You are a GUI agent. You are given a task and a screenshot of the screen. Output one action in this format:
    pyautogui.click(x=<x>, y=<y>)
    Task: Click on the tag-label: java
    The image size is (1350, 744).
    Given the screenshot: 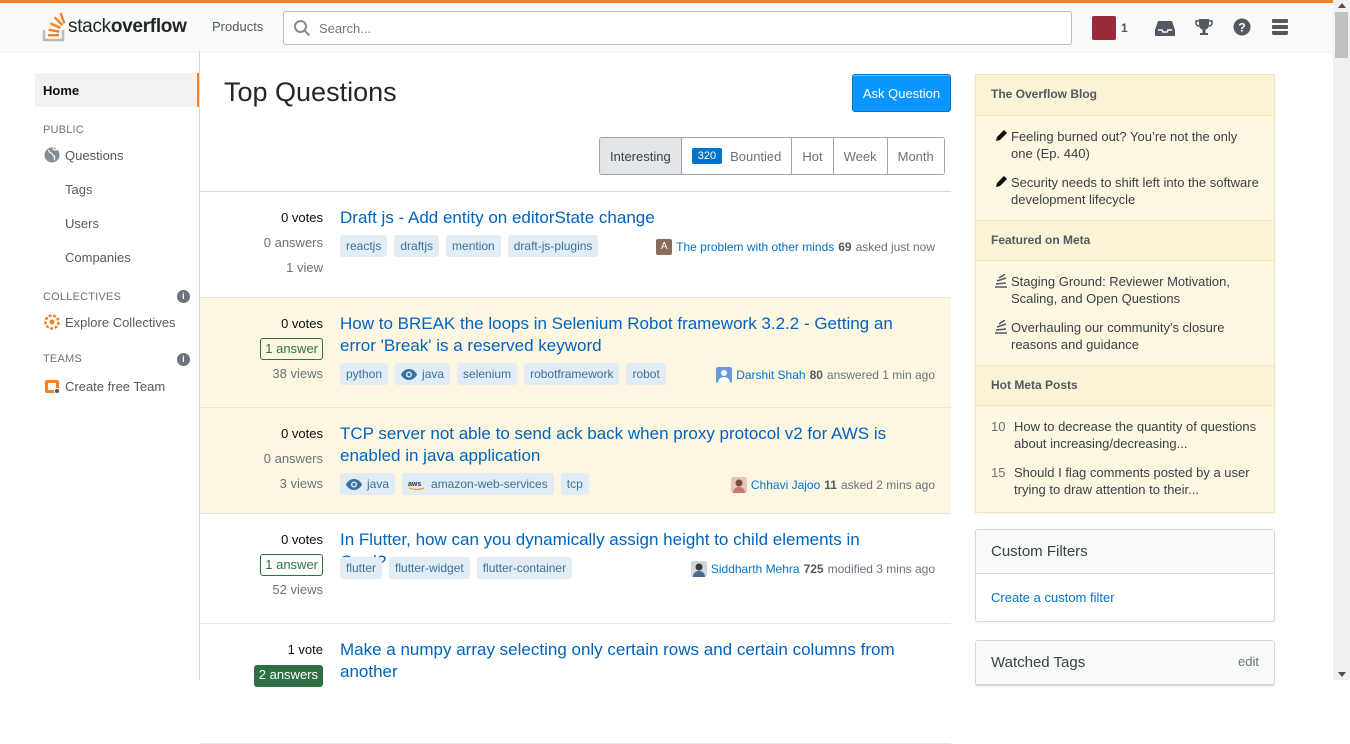 What is the action you would take?
    pyautogui.click(x=378, y=484)
    